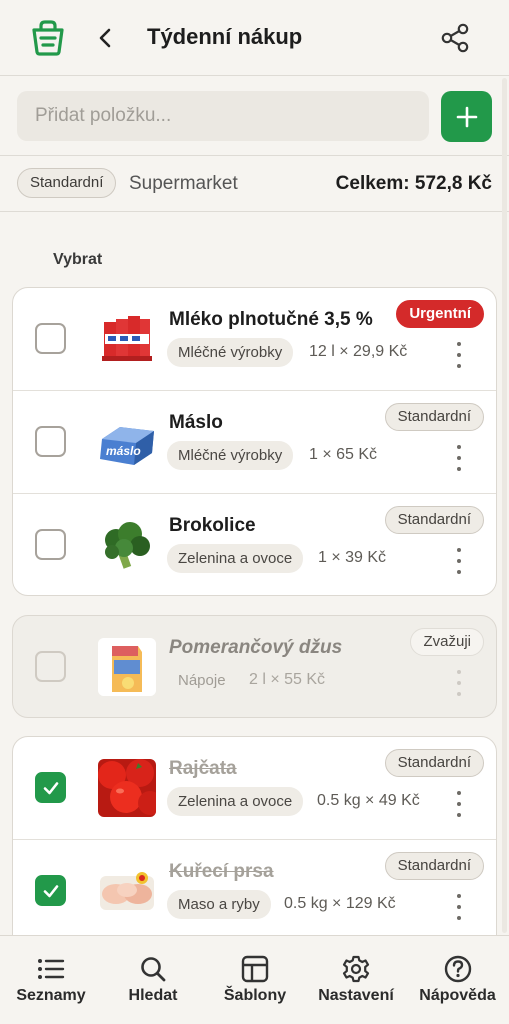  Describe the element at coordinates (256, 647) in the screenshot. I see `item-name: Pomerančový džus` at that location.